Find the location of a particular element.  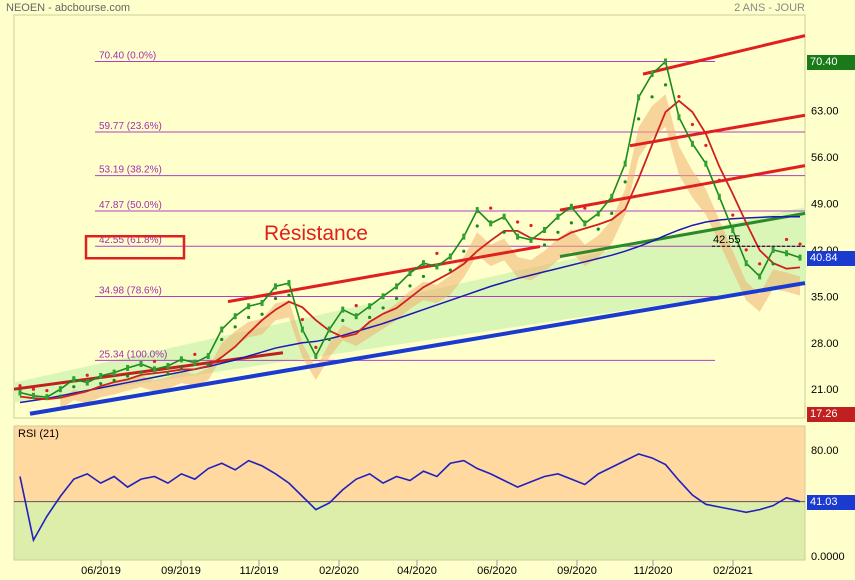

y-tick-label: 56.00 is located at coordinates (825, 158).